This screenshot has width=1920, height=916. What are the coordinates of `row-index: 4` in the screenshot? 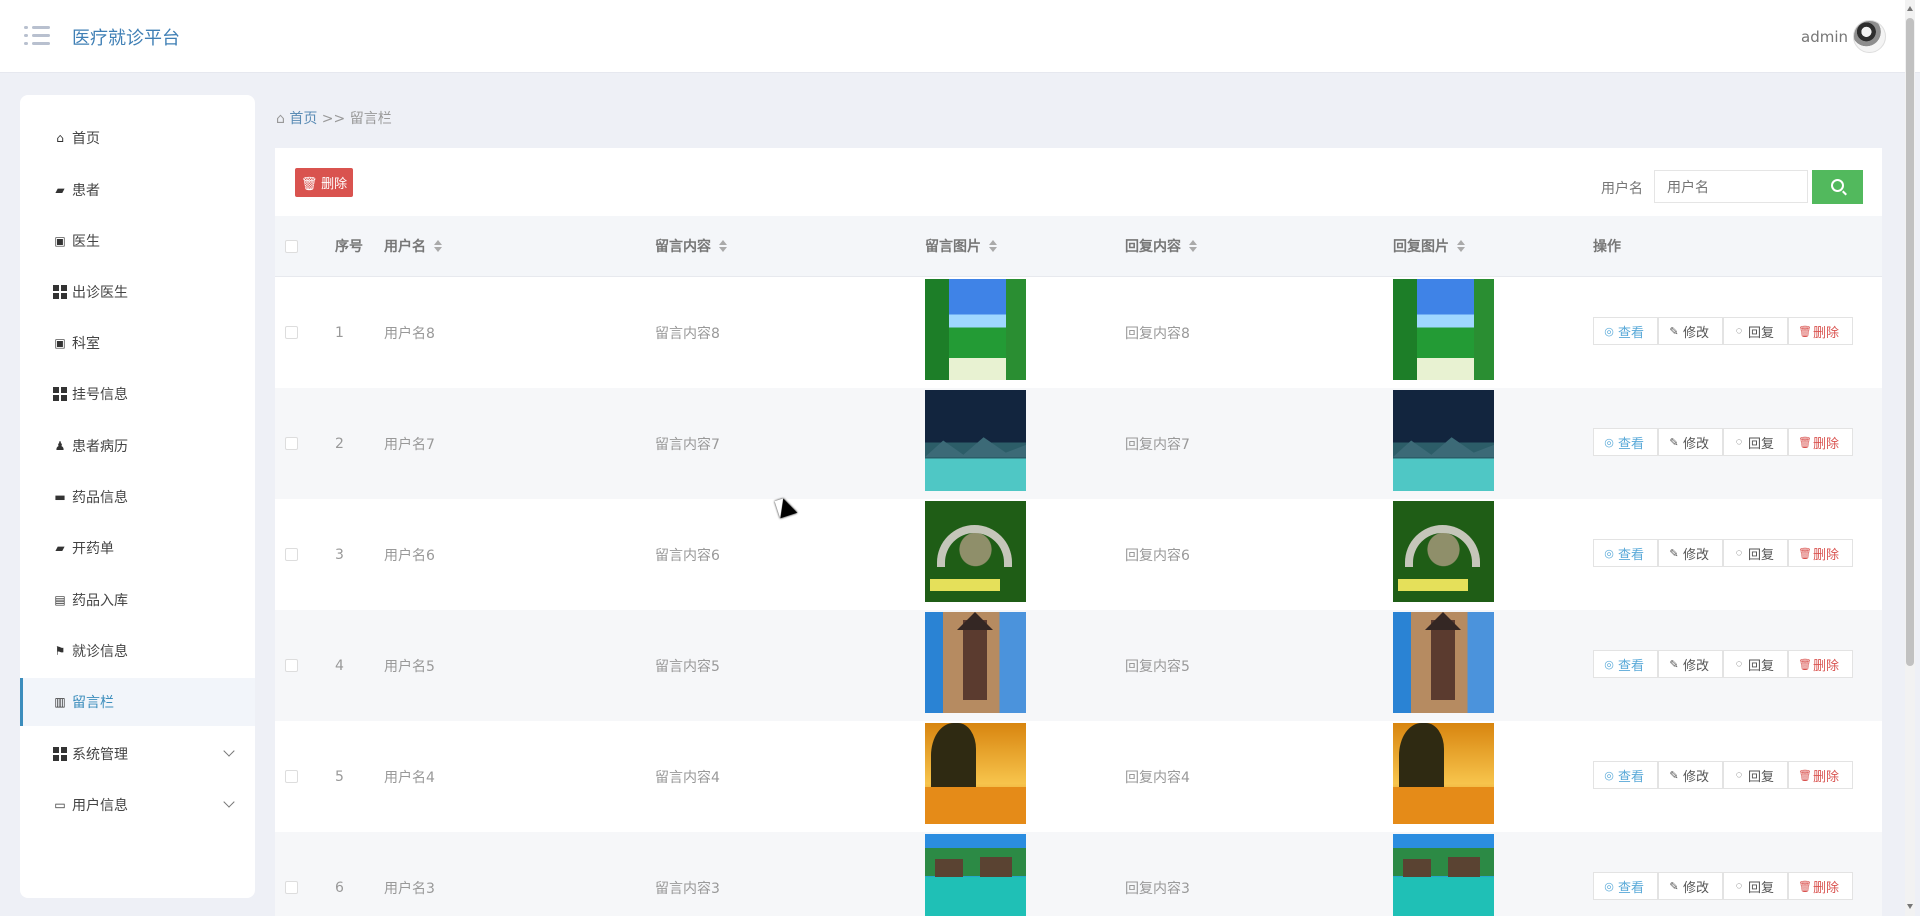 It's located at (339, 665).